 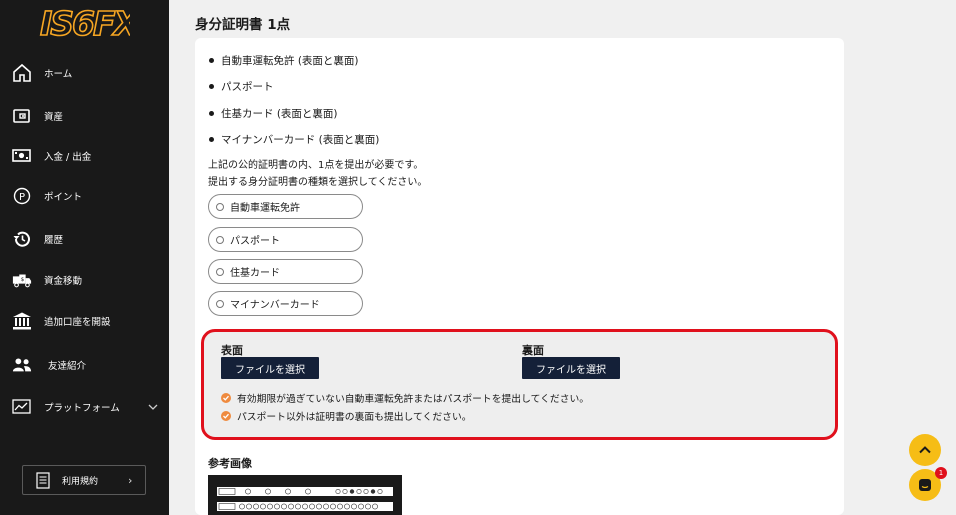 What do you see at coordinates (305, 499) in the screenshot?
I see `reference-form-graphic` at bounding box center [305, 499].